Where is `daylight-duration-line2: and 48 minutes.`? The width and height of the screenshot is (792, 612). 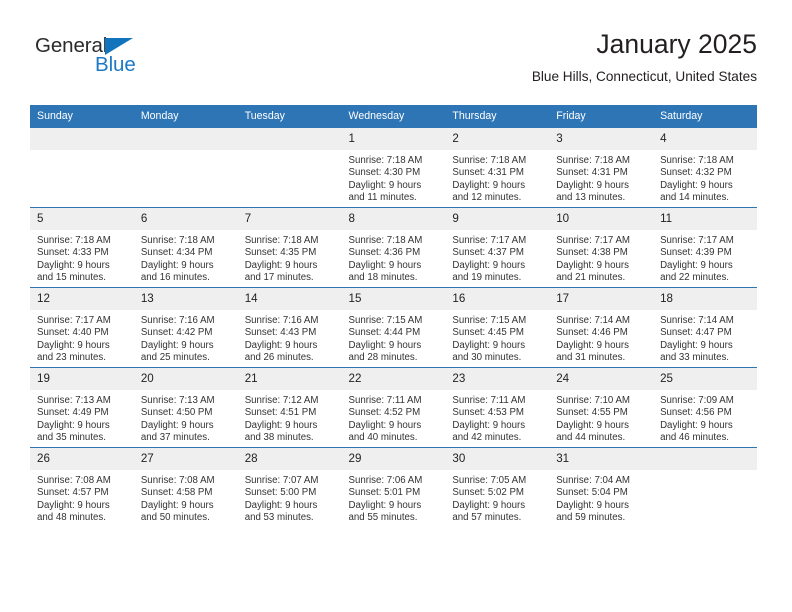 daylight-duration-line2: and 48 minutes. is located at coordinates (71, 517).